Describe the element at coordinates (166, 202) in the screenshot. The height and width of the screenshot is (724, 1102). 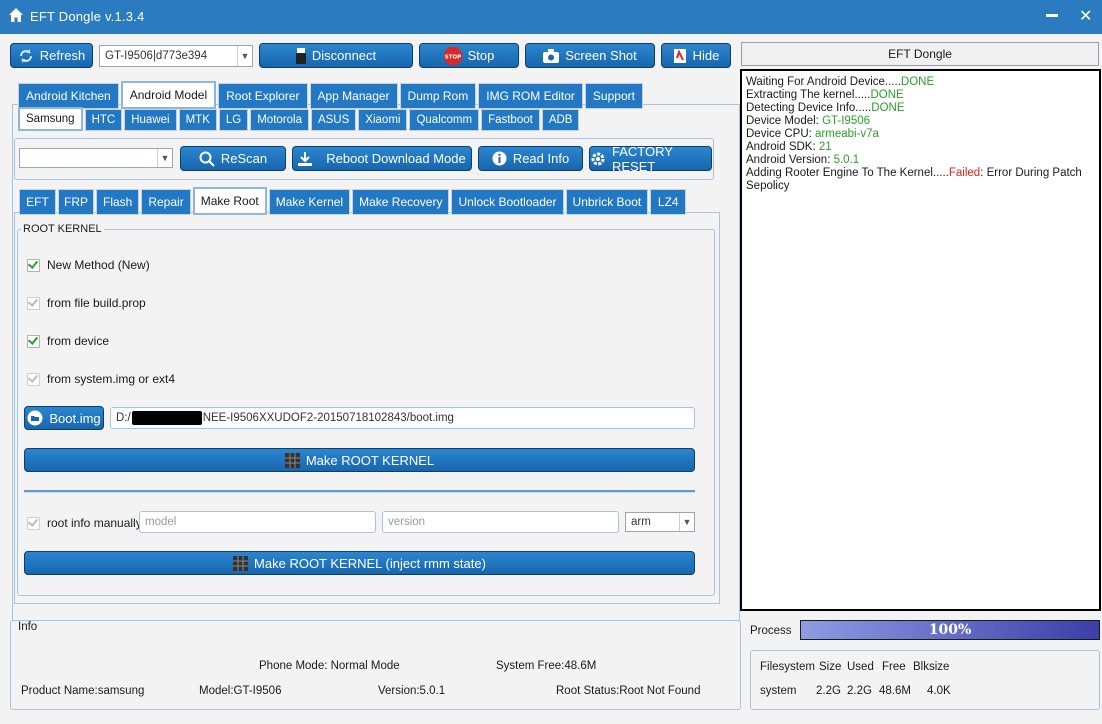
I see `tab-repair: Repair` at that location.